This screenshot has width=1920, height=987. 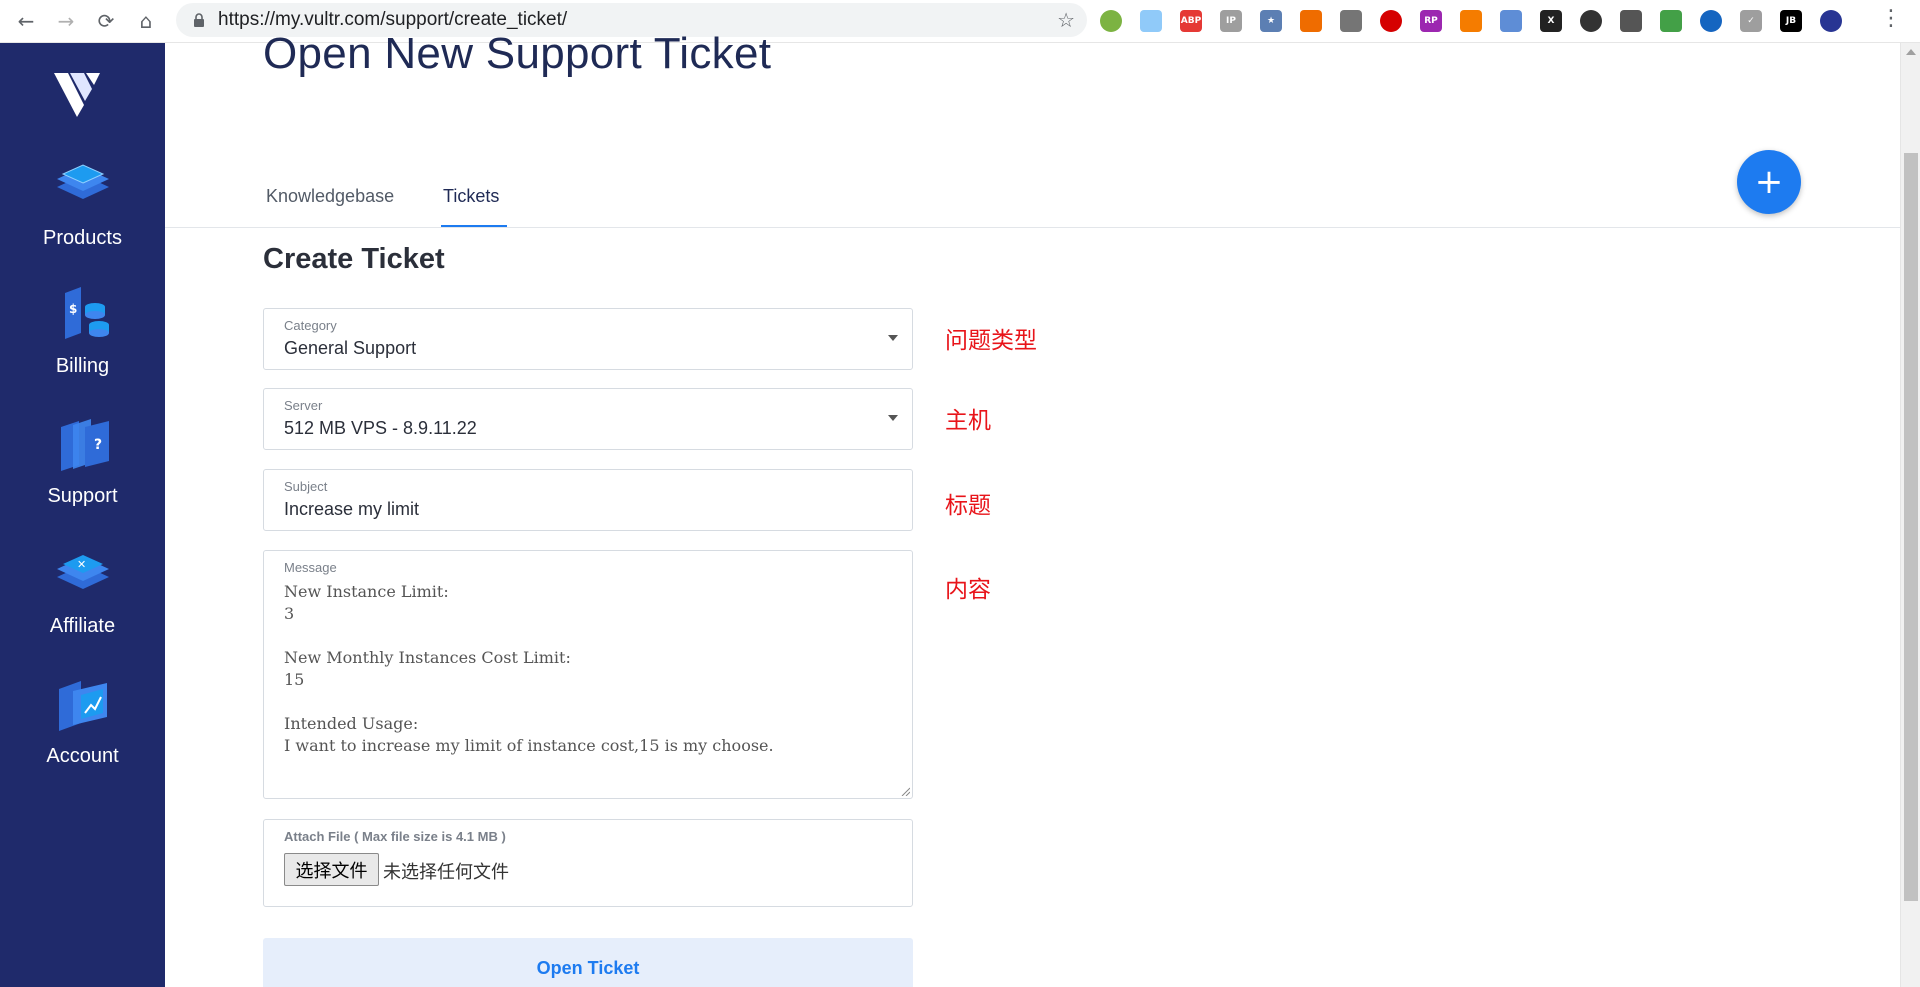 I want to click on server-label: Server, so click(x=303, y=405).